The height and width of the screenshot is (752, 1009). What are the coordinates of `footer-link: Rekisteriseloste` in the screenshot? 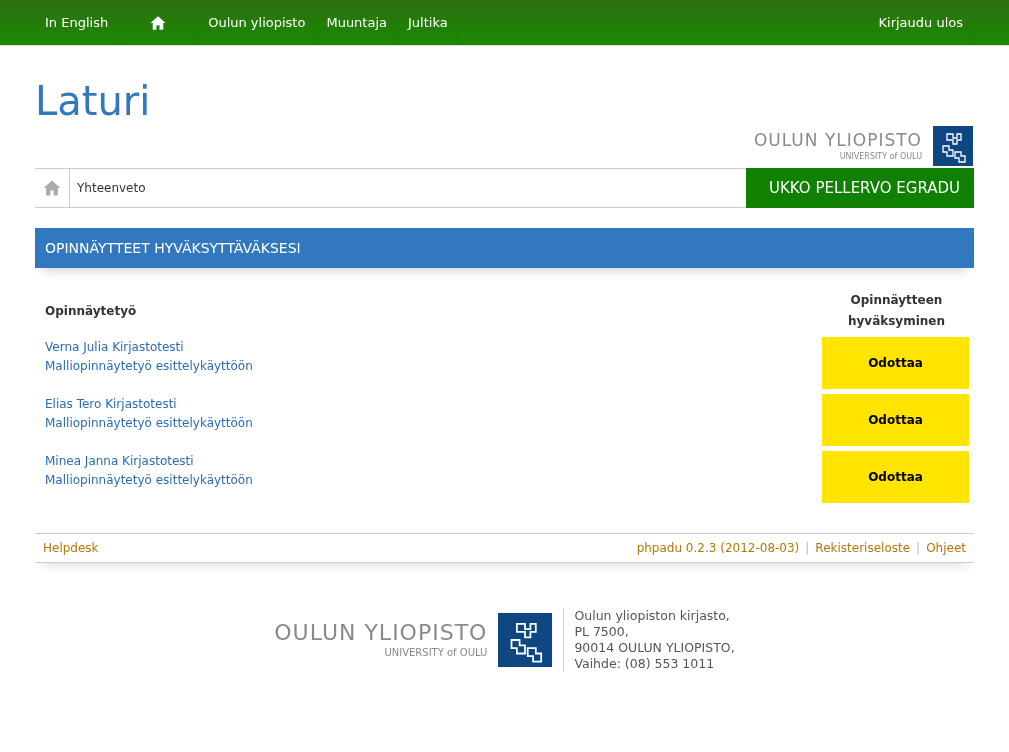 It's located at (863, 548).